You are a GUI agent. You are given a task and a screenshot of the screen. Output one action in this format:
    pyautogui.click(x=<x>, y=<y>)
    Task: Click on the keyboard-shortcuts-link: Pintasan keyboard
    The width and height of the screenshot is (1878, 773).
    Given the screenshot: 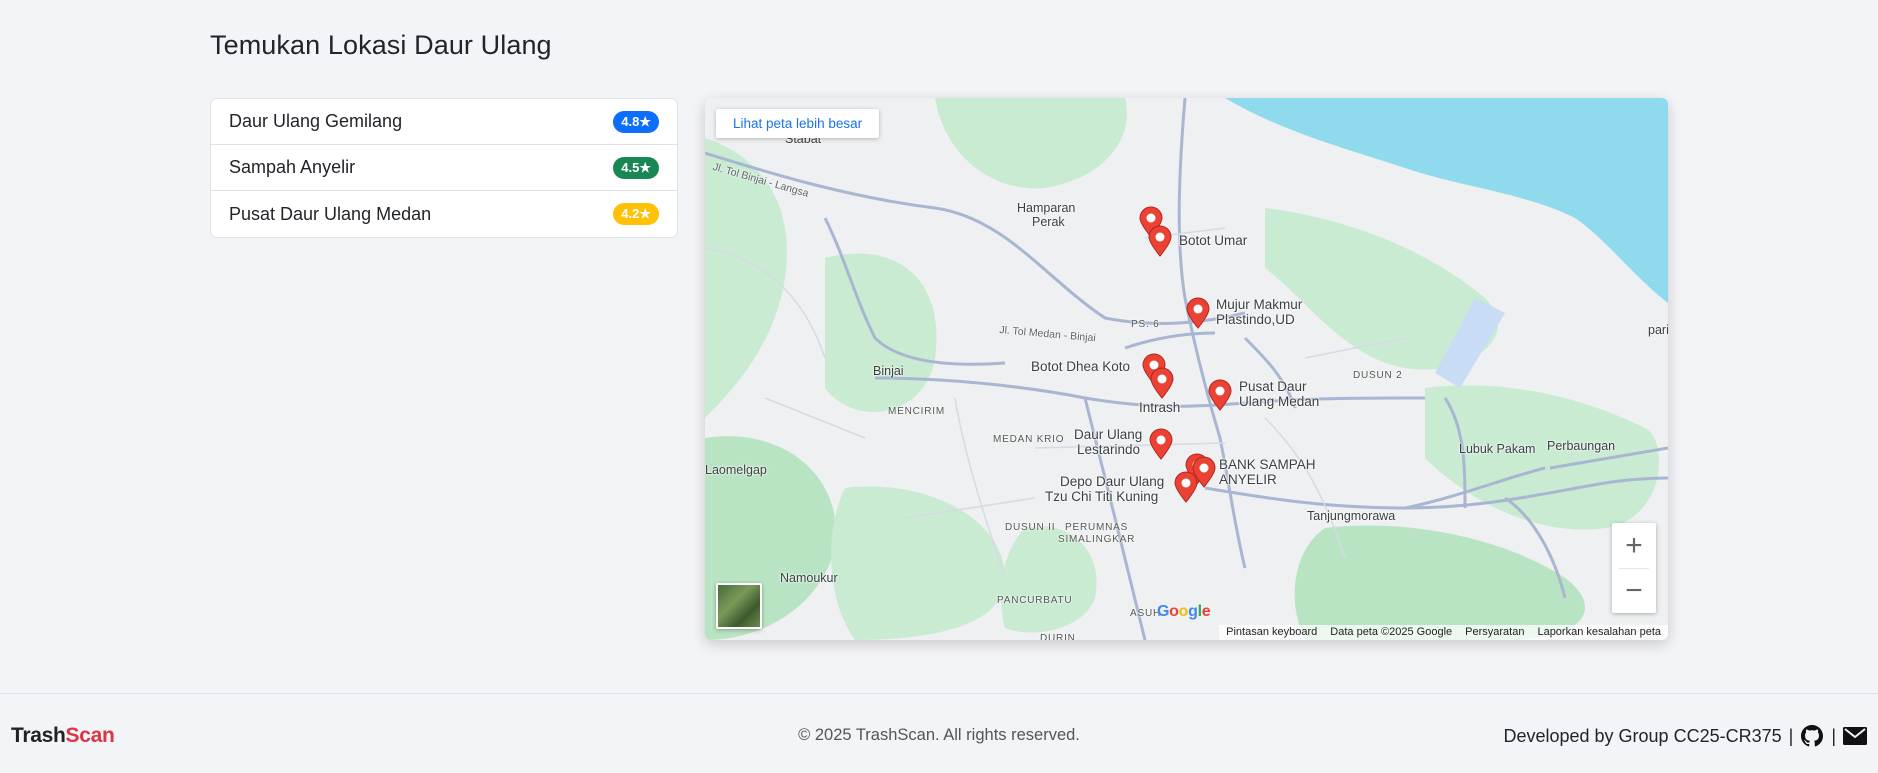 What is the action you would take?
    pyautogui.click(x=1271, y=632)
    